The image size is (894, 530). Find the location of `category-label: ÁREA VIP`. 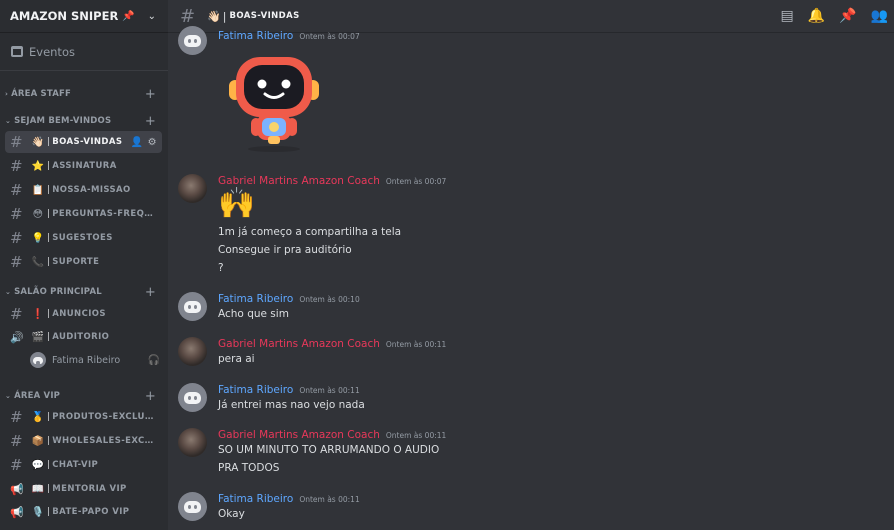

category-label: ÁREA VIP is located at coordinates (37, 396).